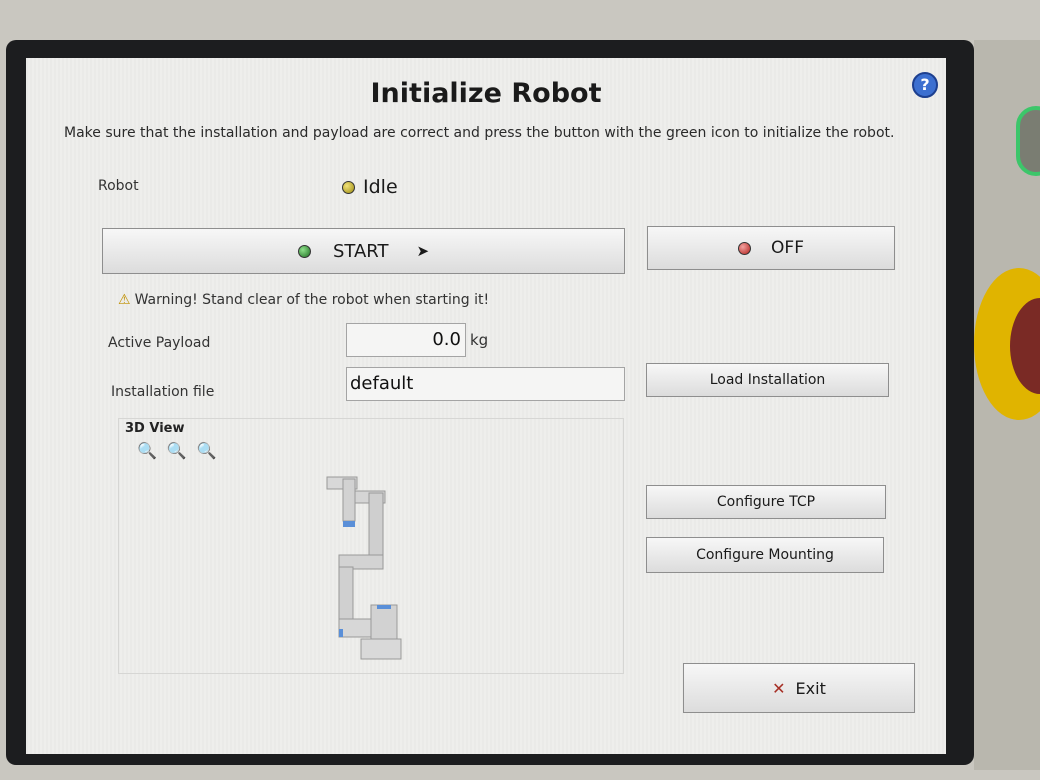  What do you see at coordinates (147, 450) in the screenshot?
I see `zoom-in-icon: 🔍` at bounding box center [147, 450].